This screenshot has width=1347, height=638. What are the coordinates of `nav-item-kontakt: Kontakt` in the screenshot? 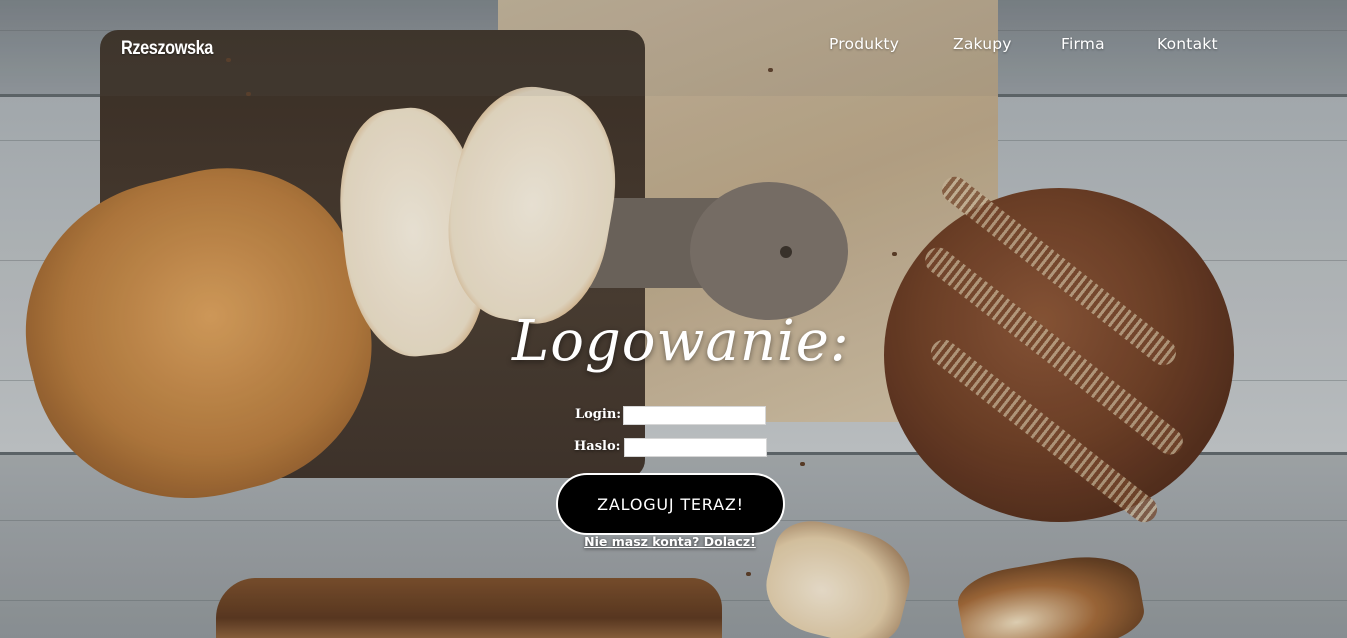 It's located at (1187, 44).